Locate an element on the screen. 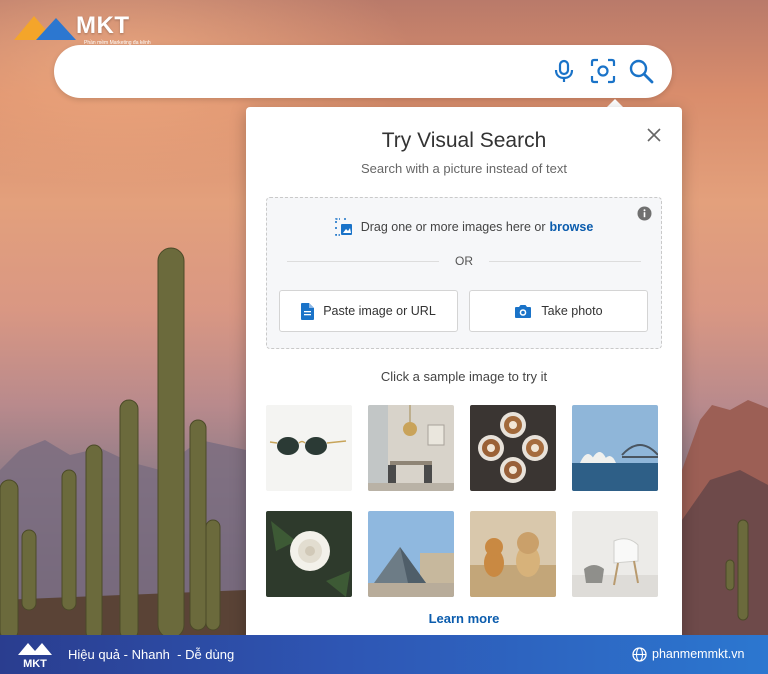  sample-image-dogs is located at coordinates (513, 554).